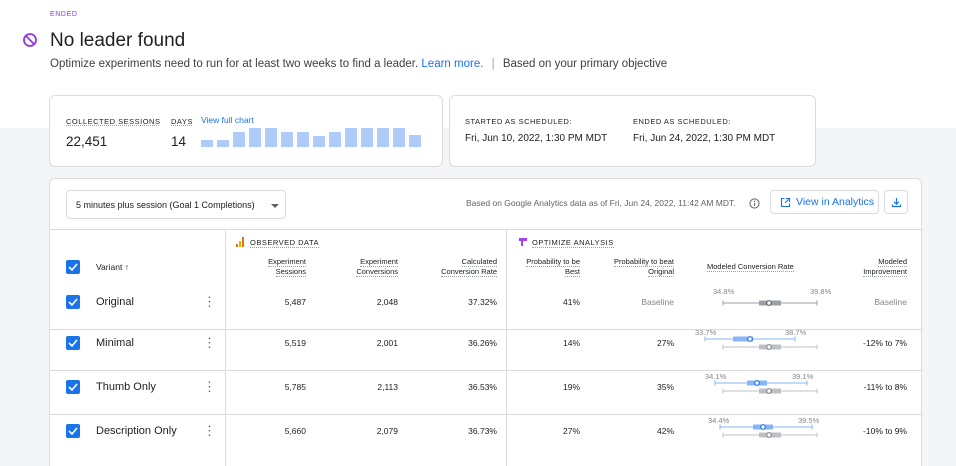 Image resolution: width=956 pixels, height=466 pixels. I want to click on improvement-column-header: Modeled Improvement, so click(885, 267).